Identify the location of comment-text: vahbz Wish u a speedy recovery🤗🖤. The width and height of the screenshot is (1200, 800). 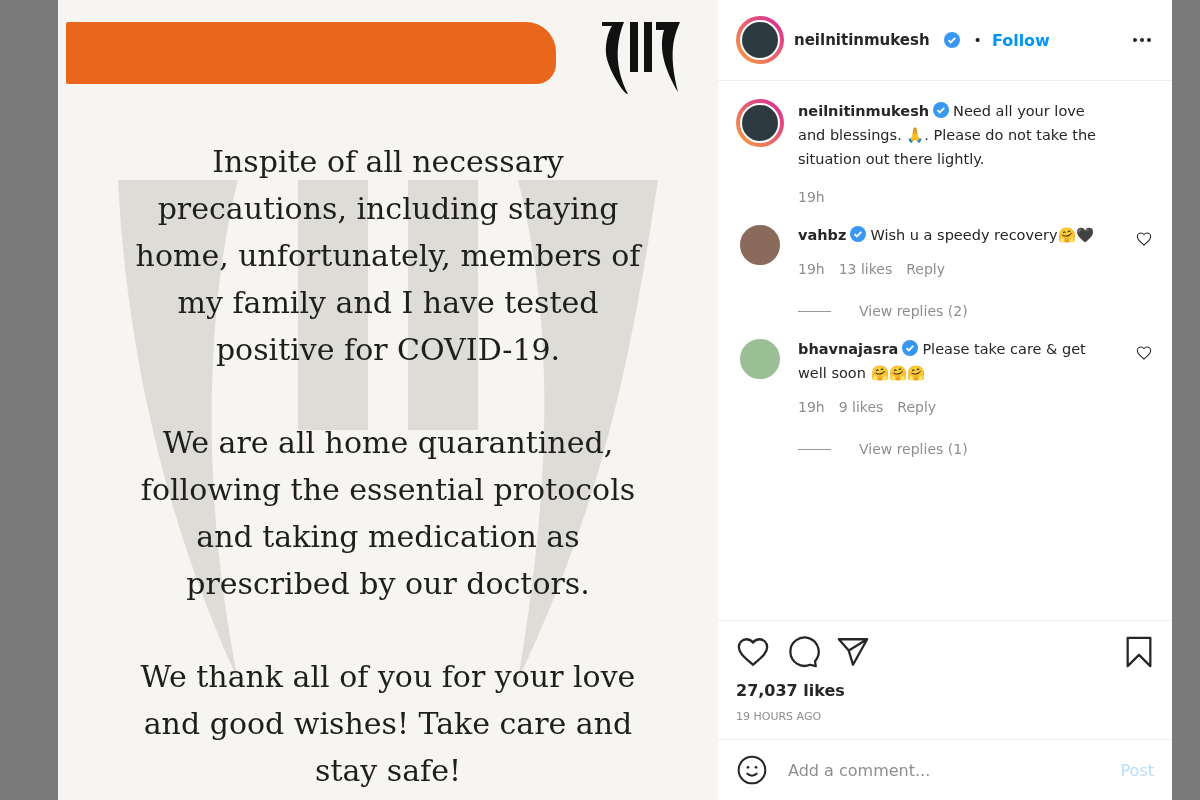
(946, 235).